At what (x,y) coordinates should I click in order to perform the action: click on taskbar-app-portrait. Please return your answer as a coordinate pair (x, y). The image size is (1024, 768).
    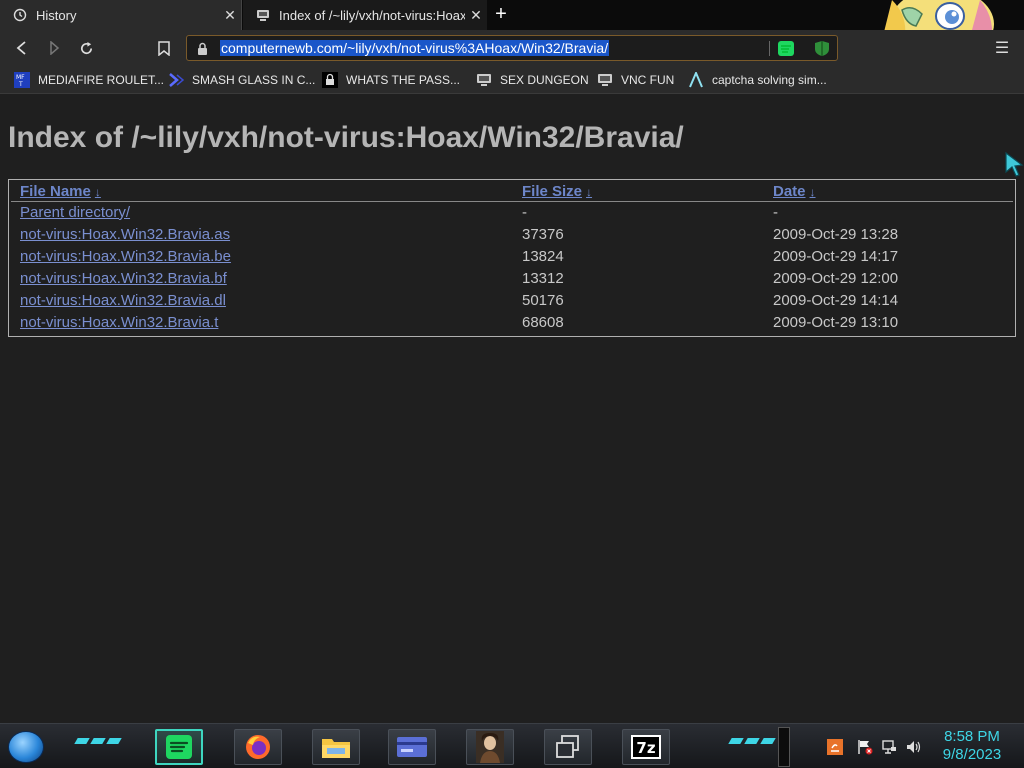
    Looking at the image, I should click on (490, 747).